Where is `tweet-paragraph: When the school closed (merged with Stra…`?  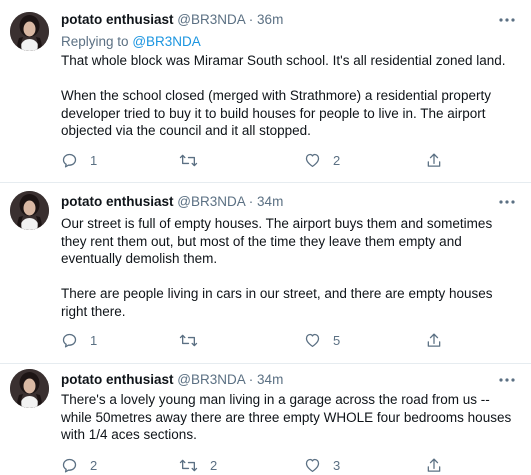
tweet-paragraph: When the school closed (merged with Stra… is located at coordinates (276, 113).